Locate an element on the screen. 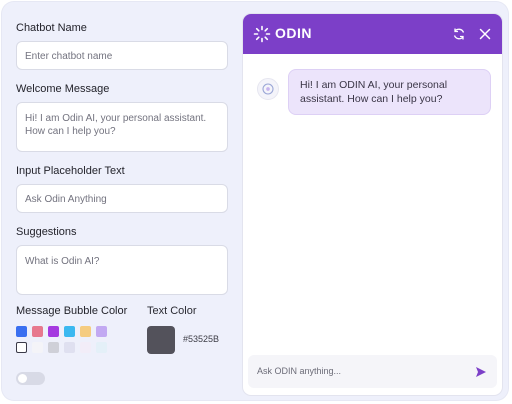  swatch-pink is located at coordinates (37, 331).